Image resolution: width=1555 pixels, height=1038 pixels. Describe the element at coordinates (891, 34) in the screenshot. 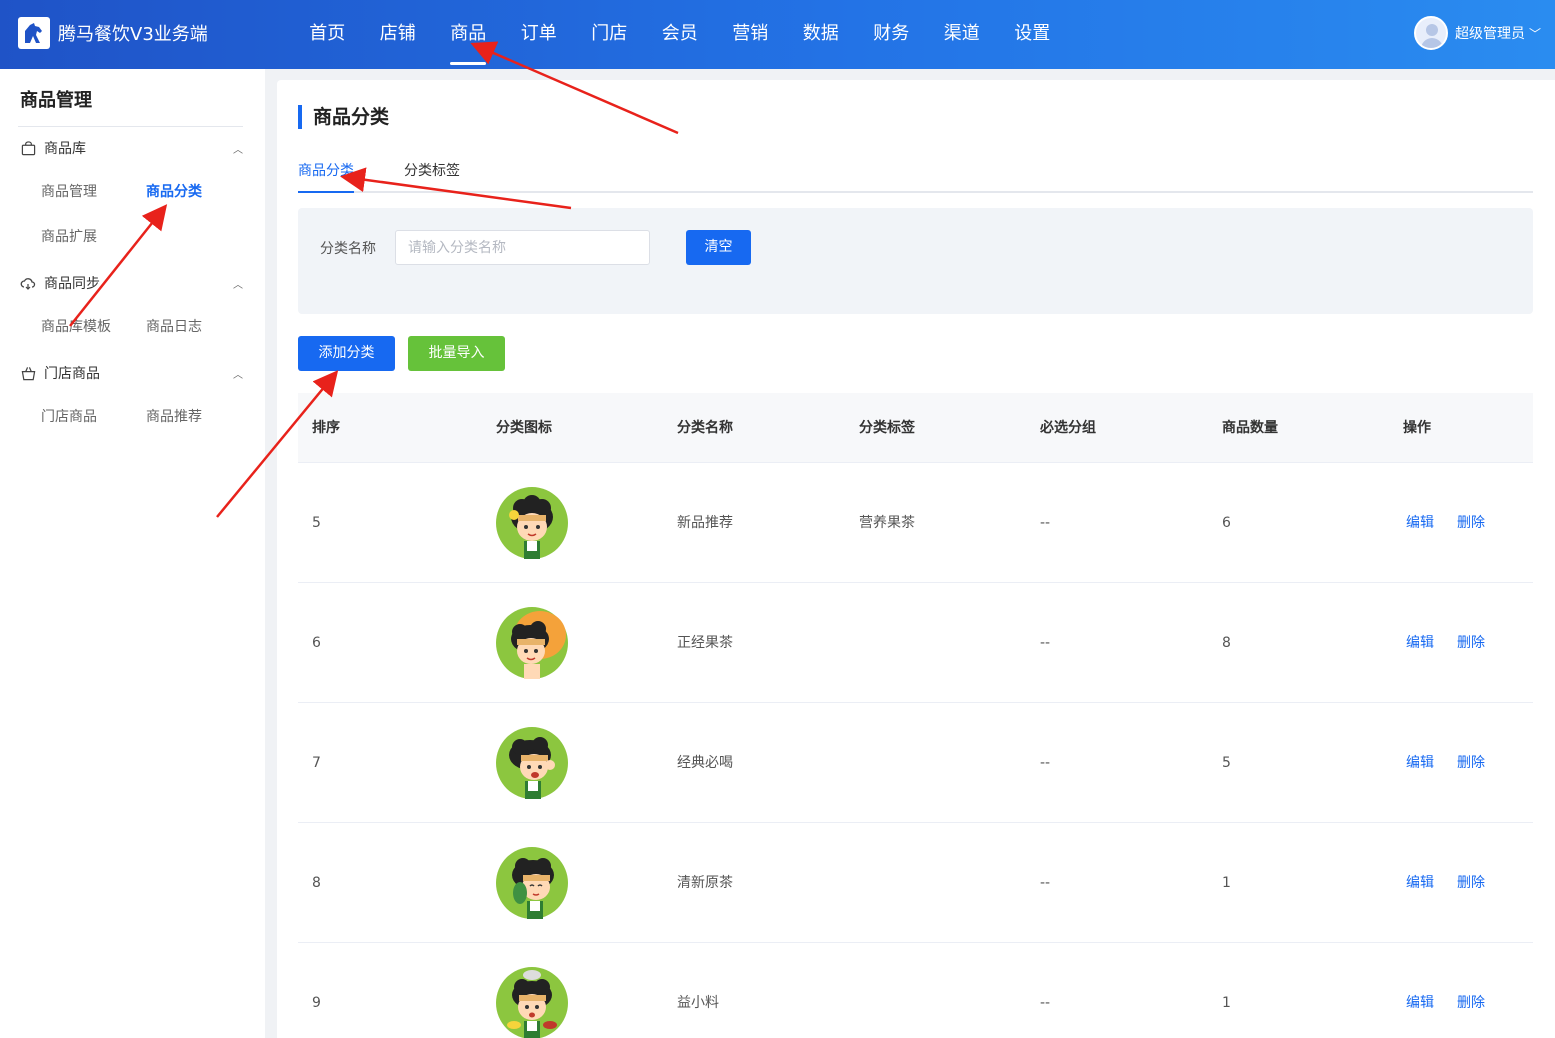

I see `nav-finance: 财务` at that location.